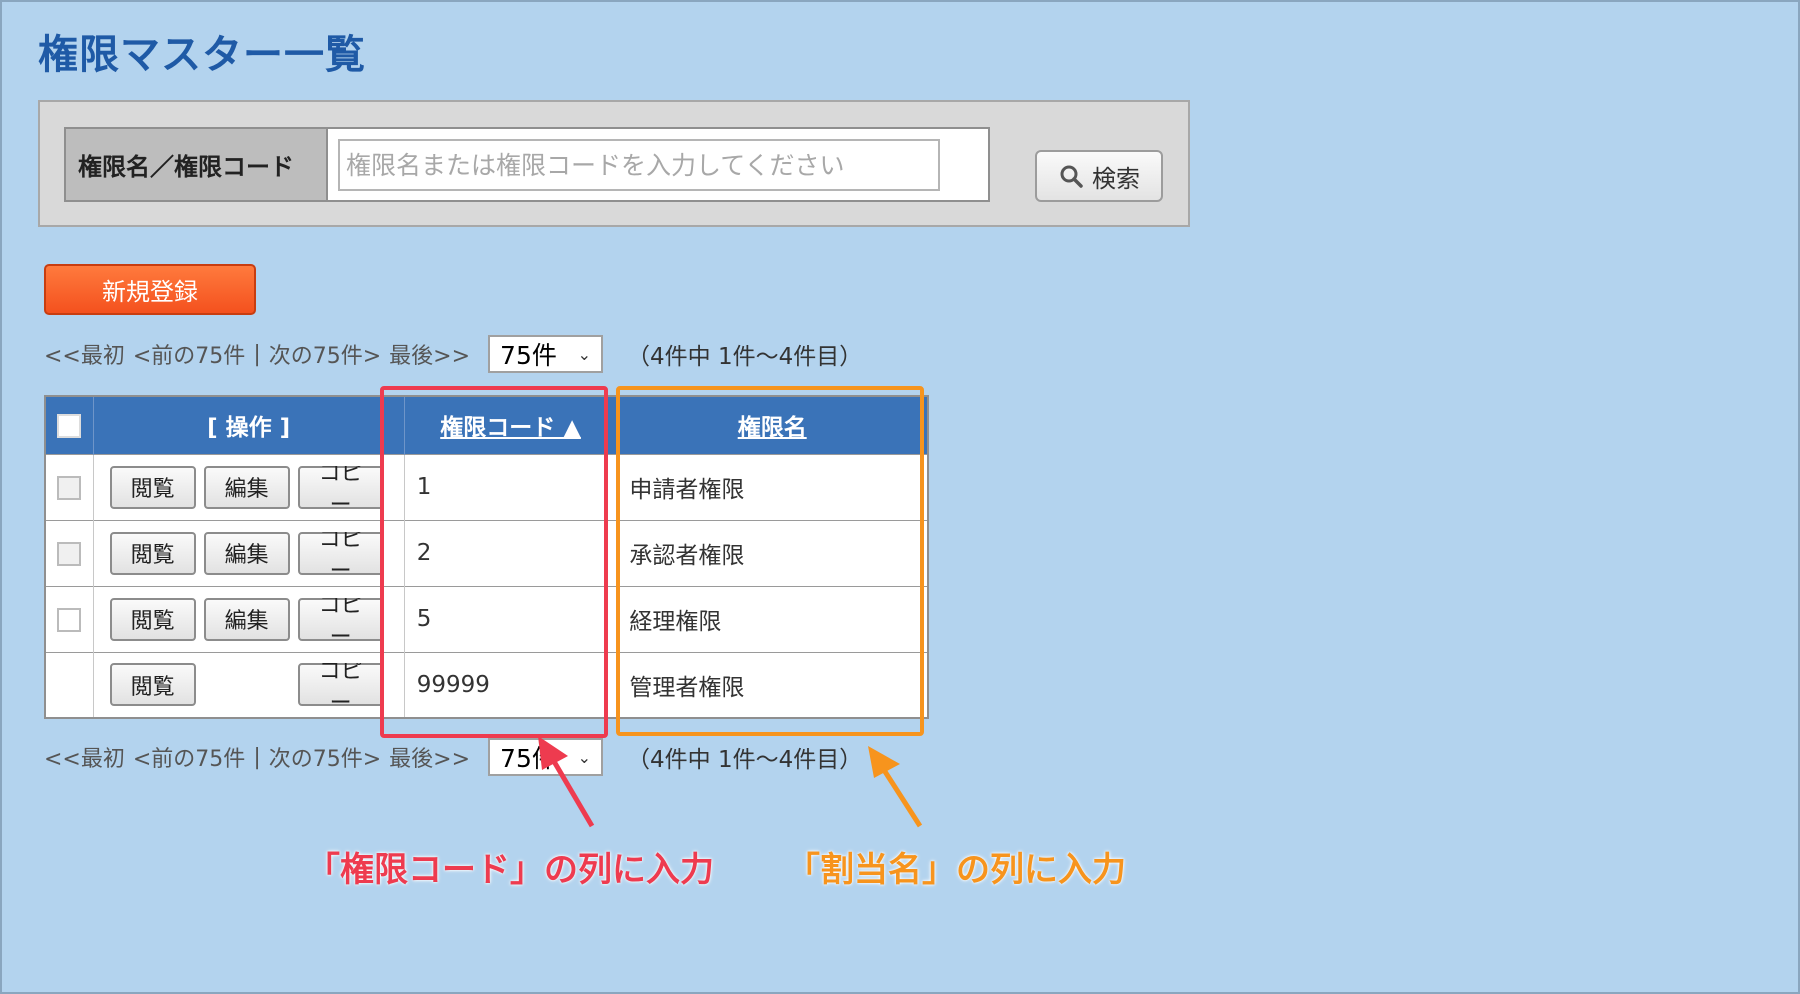  What do you see at coordinates (249, 684) in the screenshot?
I see `row-ops-cell: 閲覧 コピー` at bounding box center [249, 684].